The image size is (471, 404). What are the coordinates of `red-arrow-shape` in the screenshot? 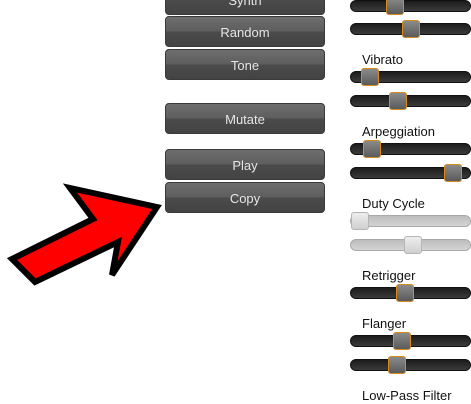 It's located at (84, 234).